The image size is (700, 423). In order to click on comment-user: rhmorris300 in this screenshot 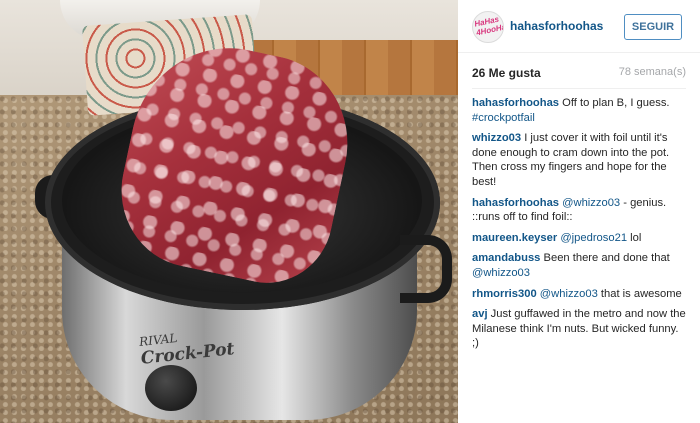, I will do `click(504, 294)`.